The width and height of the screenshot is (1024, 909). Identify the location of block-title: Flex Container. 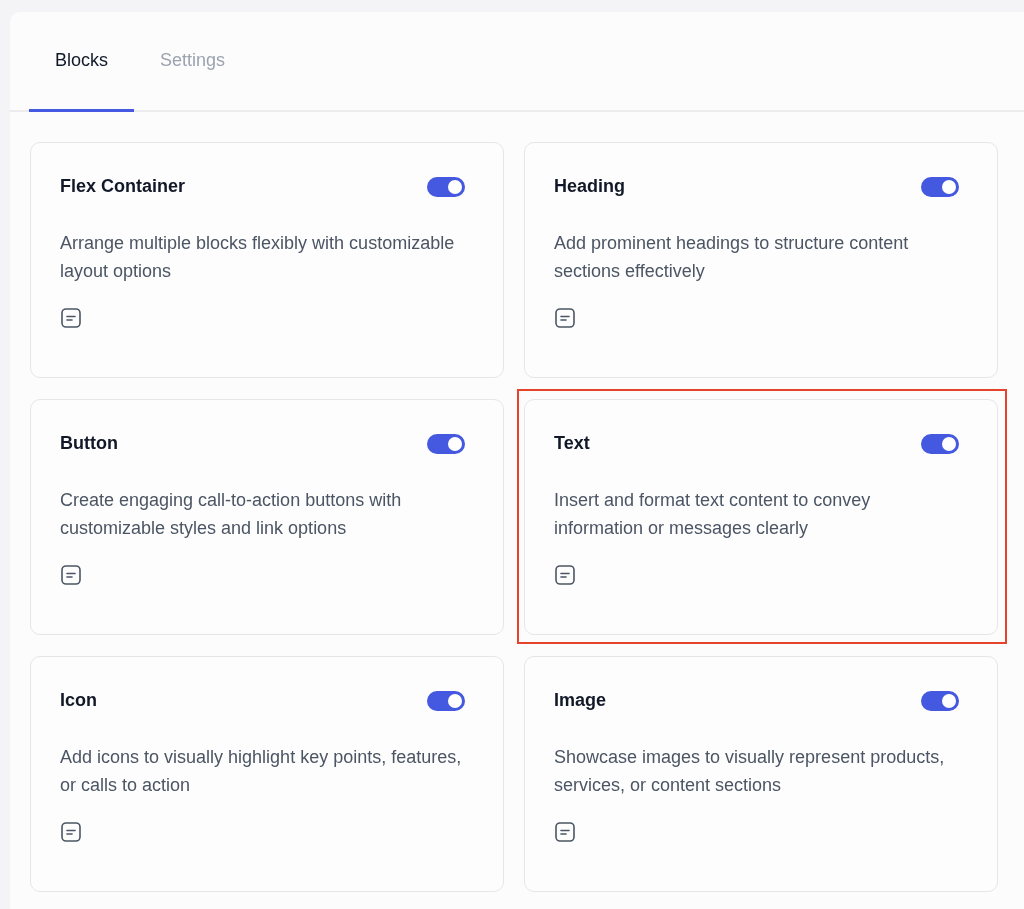
(123, 186).